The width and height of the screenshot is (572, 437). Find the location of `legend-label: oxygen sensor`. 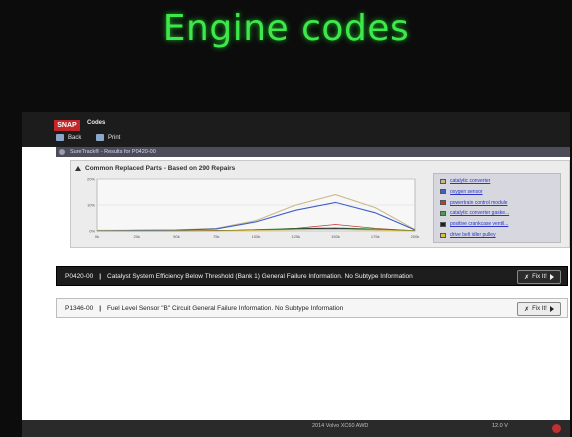

legend-label: oxygen sensor is located at coordinates (466, 191).